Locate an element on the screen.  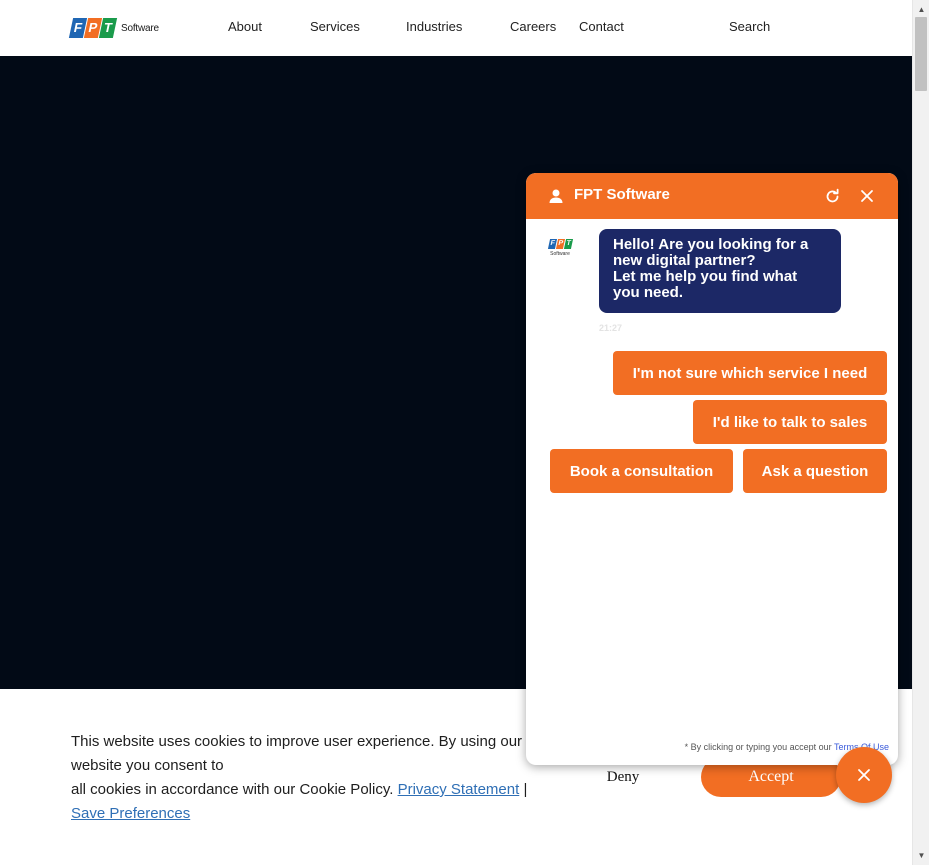
fpt-software-logo: F P T Software is located at coordinates (113, 28).